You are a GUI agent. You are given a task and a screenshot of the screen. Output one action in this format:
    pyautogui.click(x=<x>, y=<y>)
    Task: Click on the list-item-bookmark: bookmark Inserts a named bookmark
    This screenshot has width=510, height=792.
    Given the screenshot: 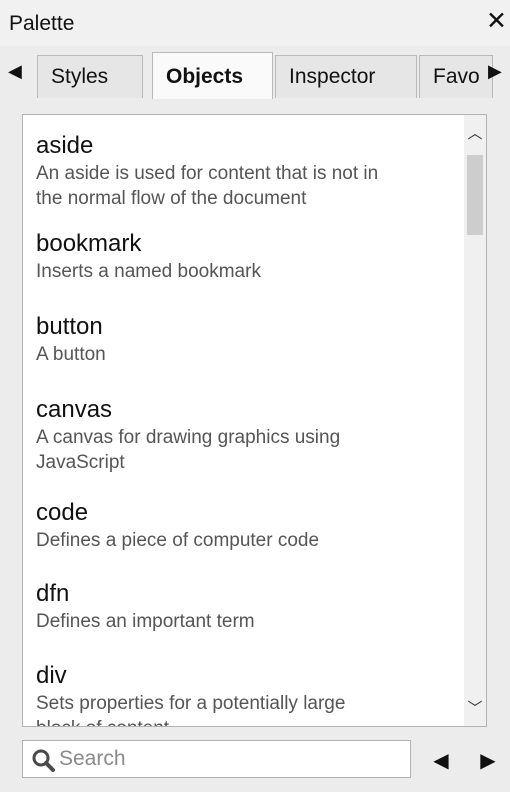 What is the action you would take?
    pyautogui.click(x=251, y=256)
    